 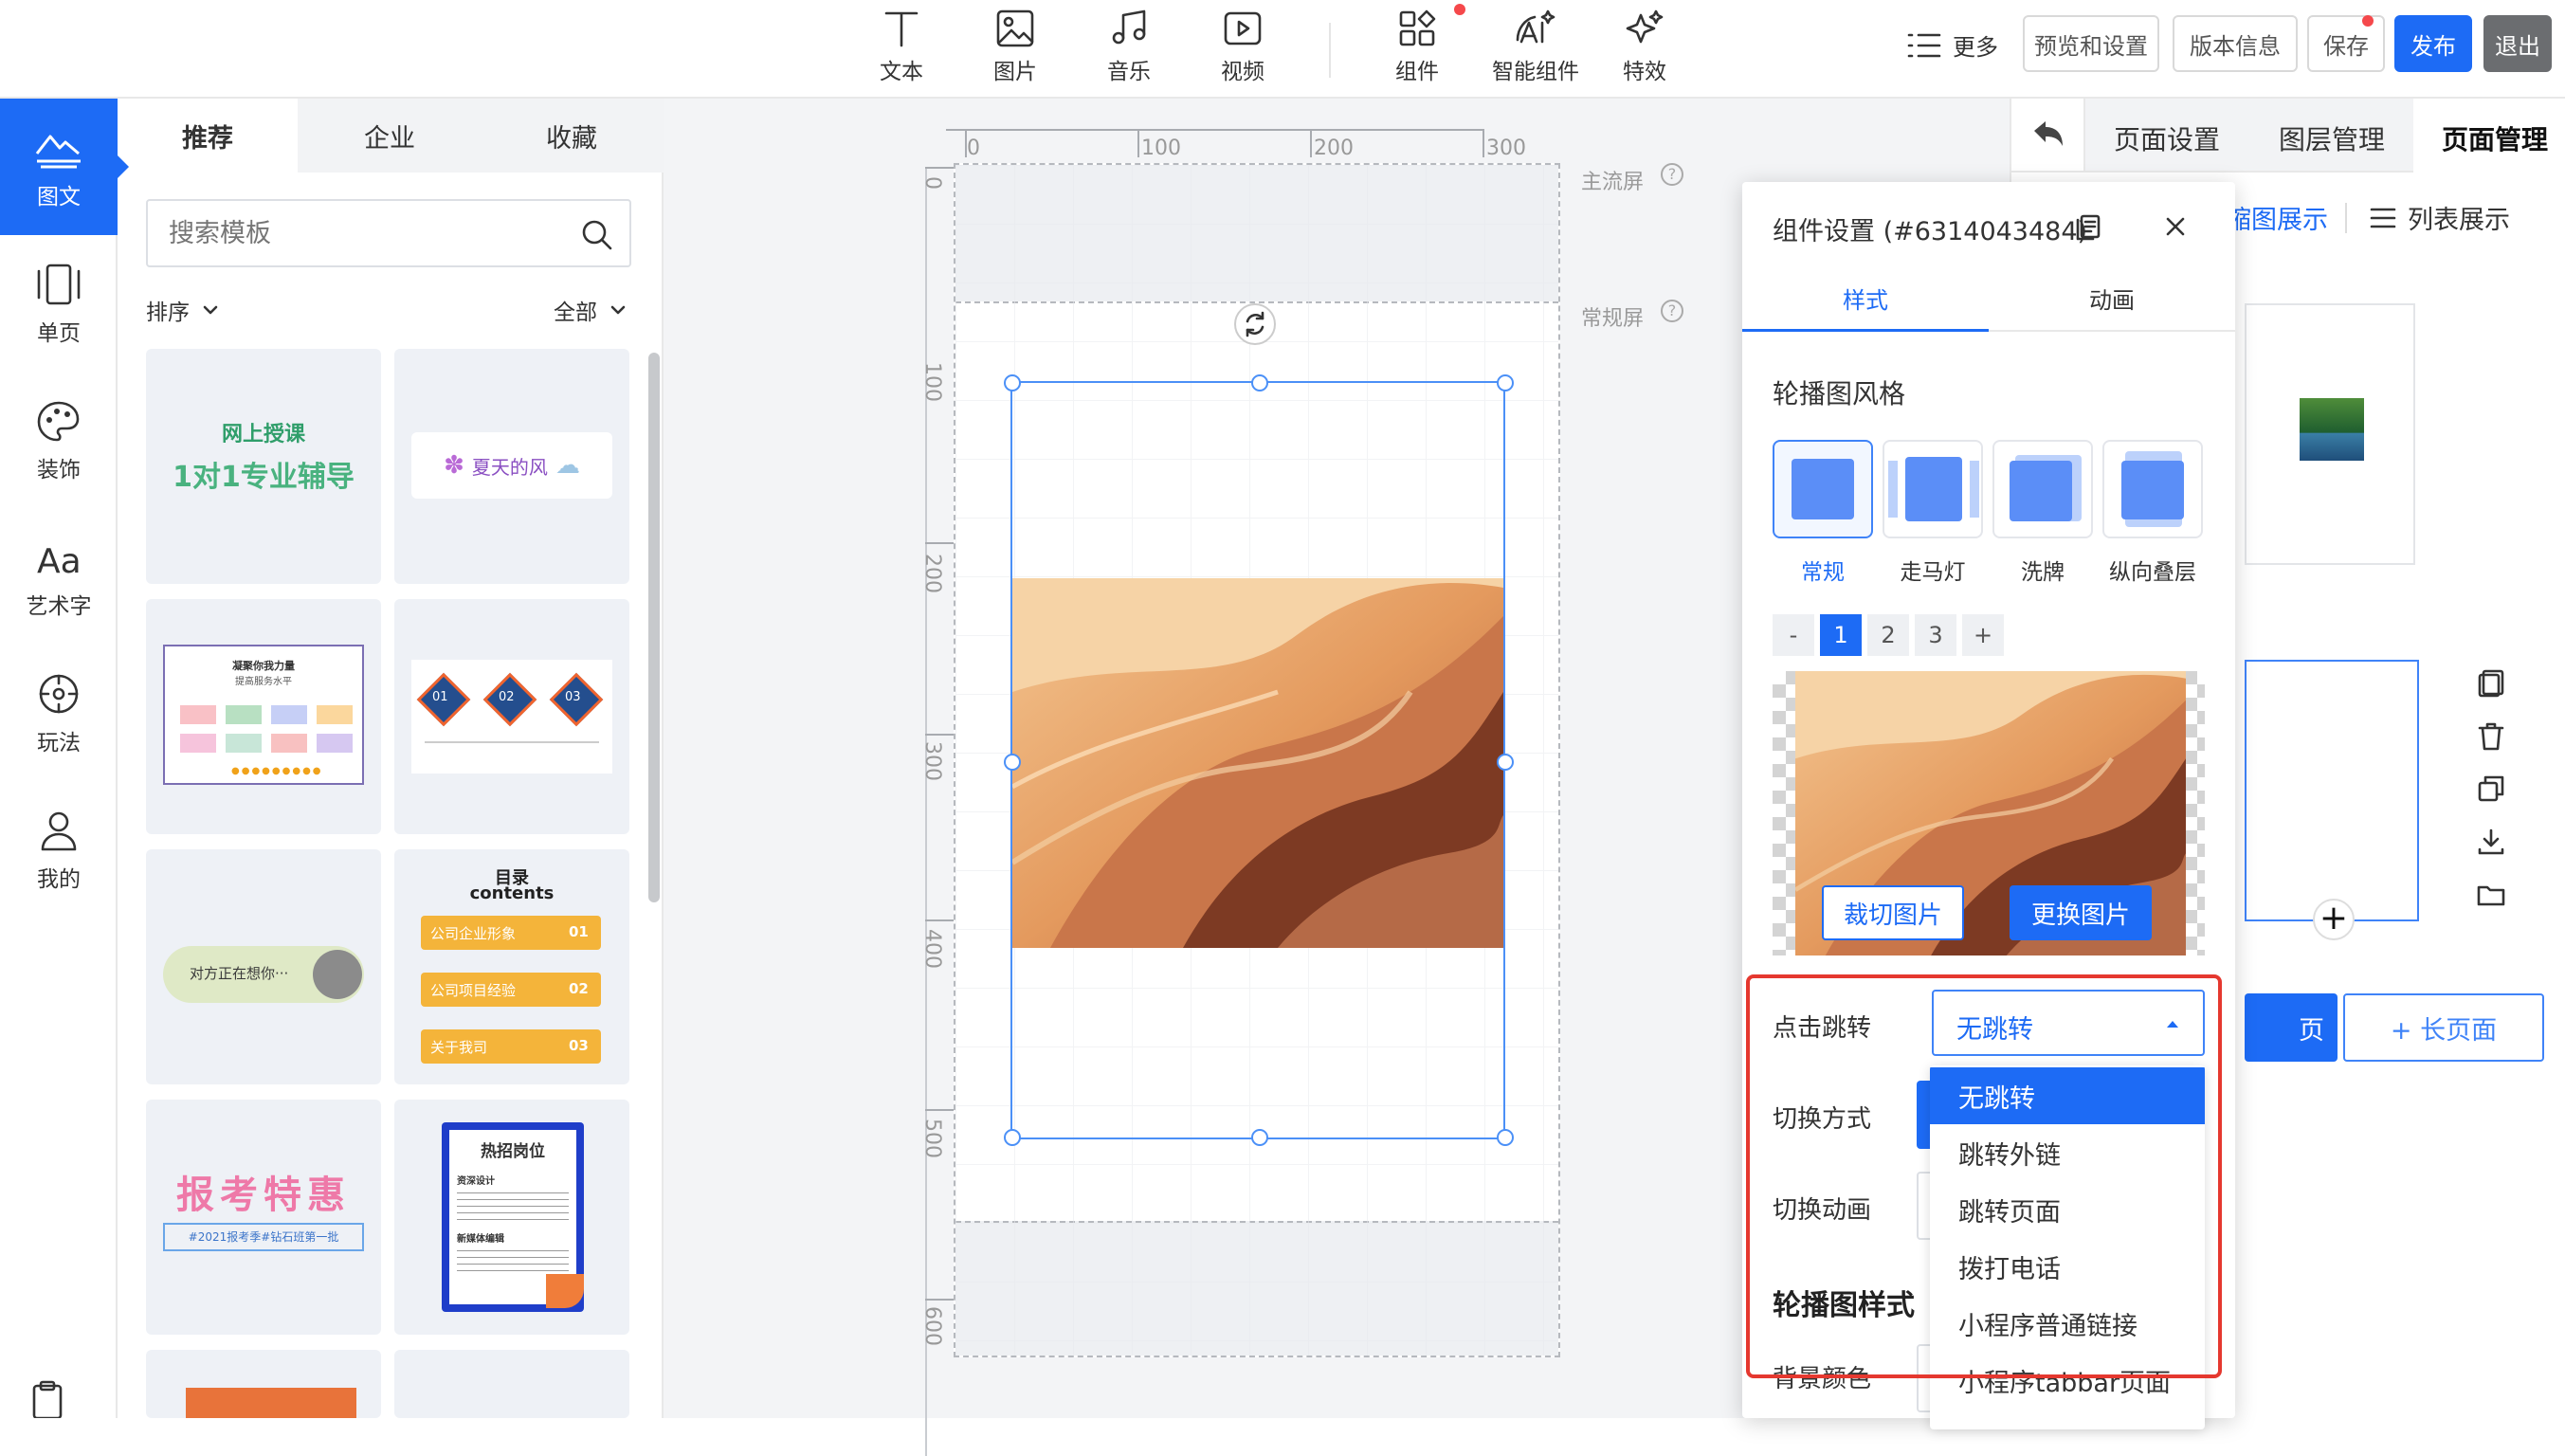 What do you see at coordinates (511, 966) in the screenshot?
I see `template-card: 目录 contents 公司企业形象 01 公司项目经验 02 关于我司 03` at bounding box center [511, 966].